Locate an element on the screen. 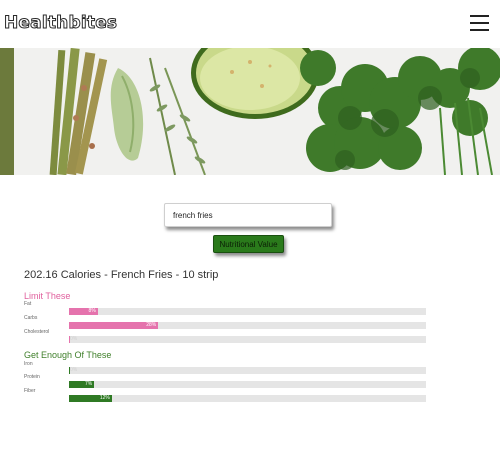  fiber-percent: 12% is located at coordinates (104, 398).